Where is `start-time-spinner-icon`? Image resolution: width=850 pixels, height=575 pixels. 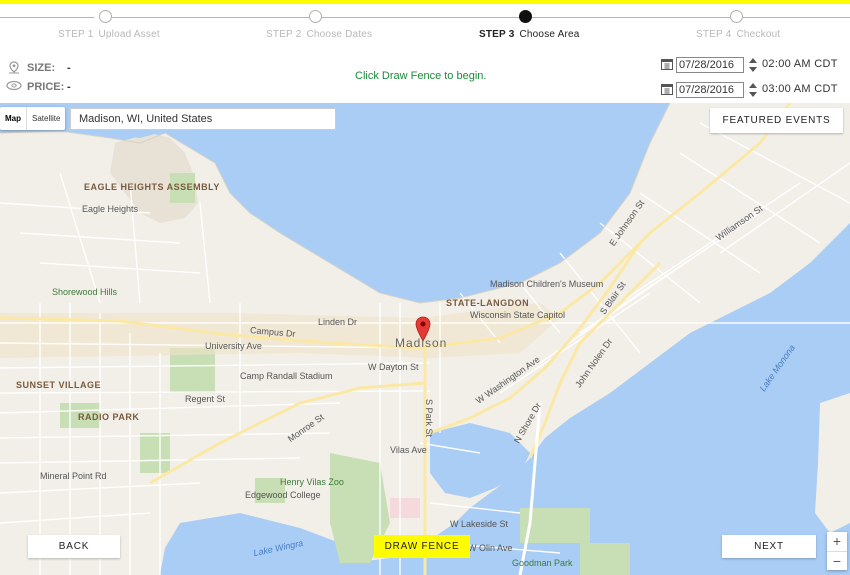 start-time-spinner-icon is located at coordinates (753, 65).